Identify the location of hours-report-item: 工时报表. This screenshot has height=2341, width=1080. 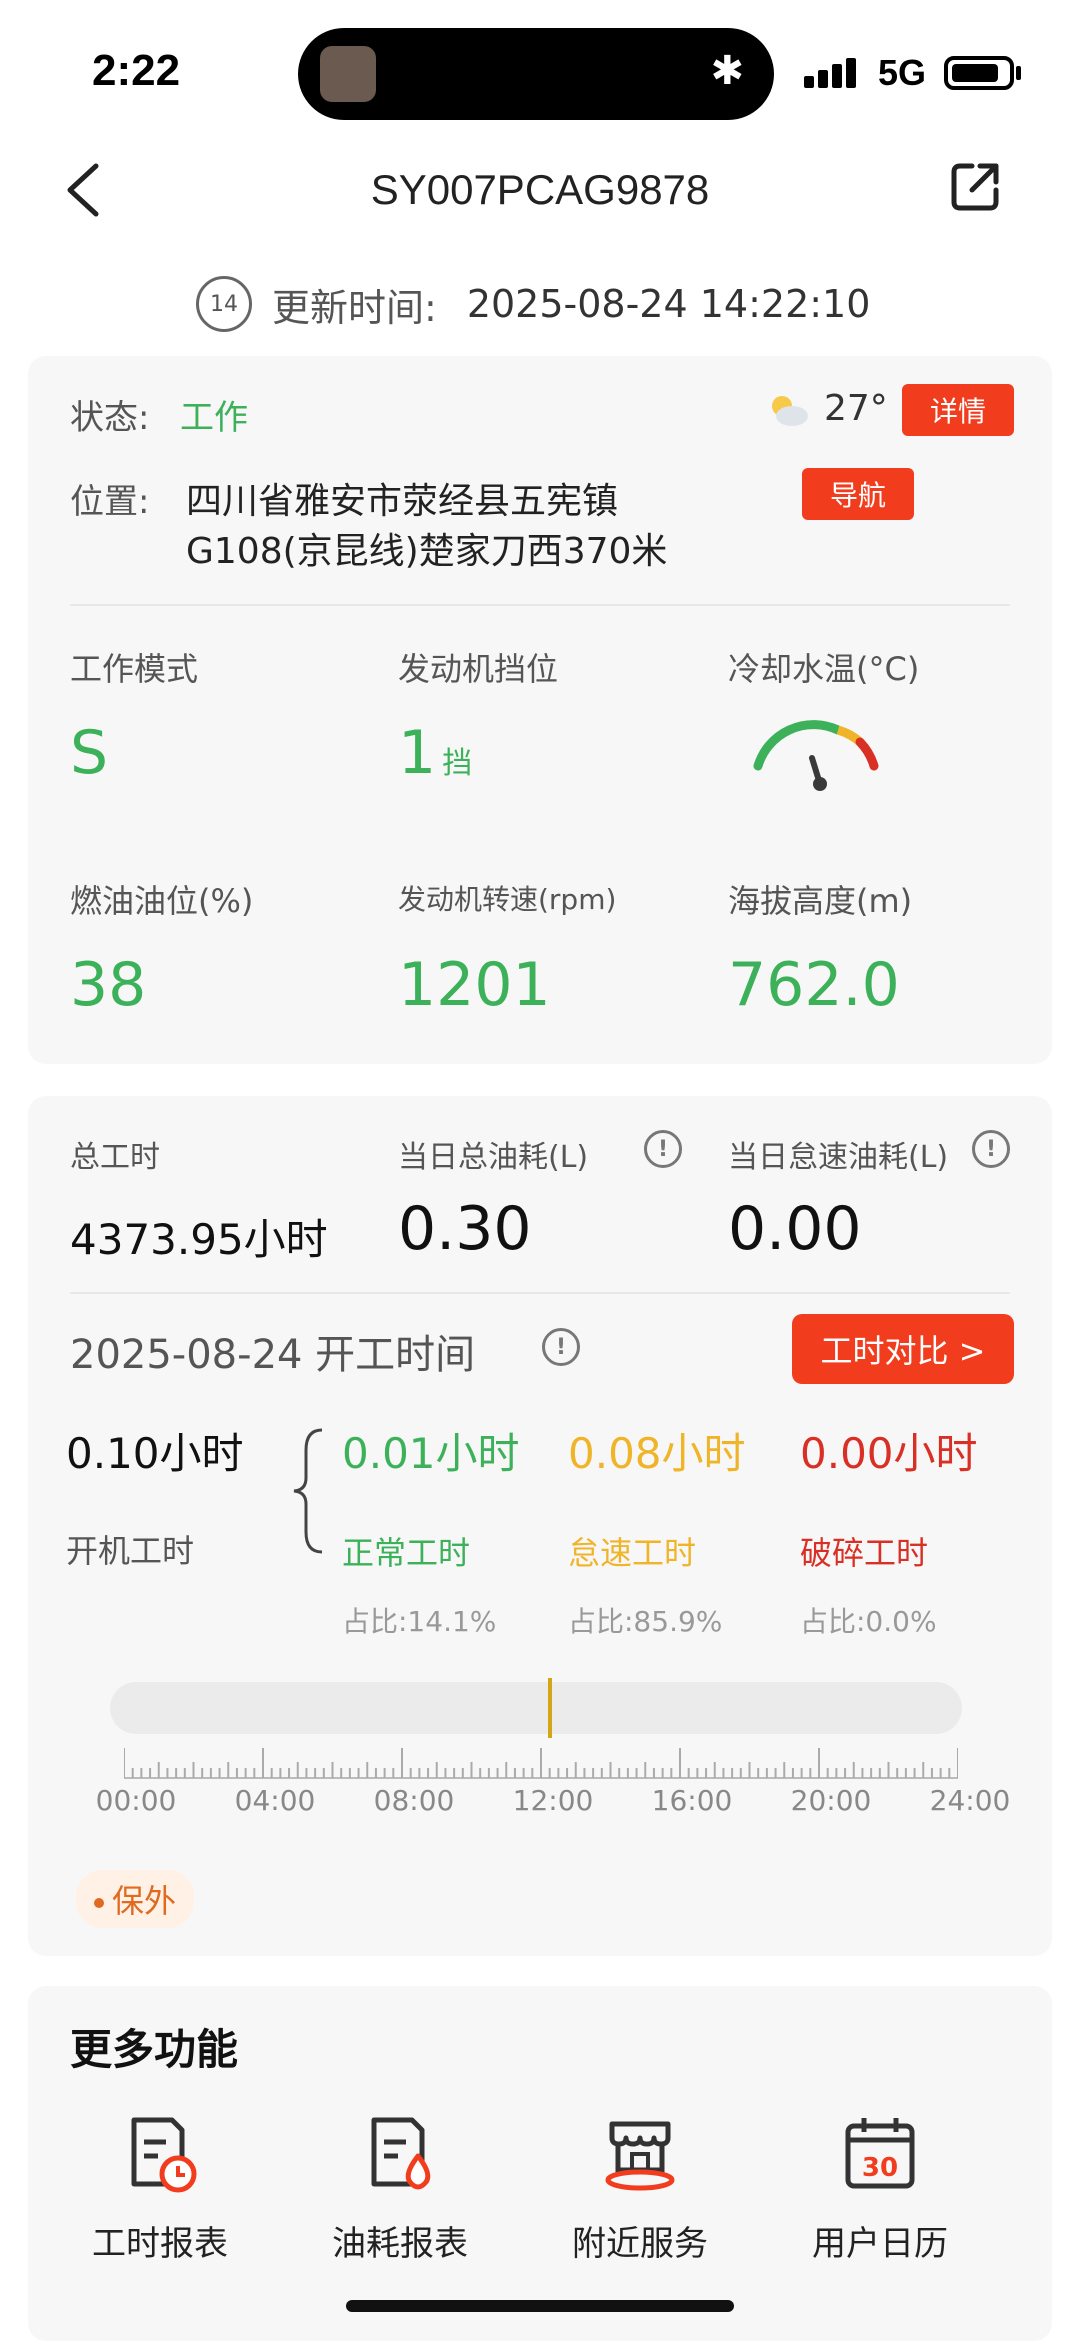
(160, 2189).